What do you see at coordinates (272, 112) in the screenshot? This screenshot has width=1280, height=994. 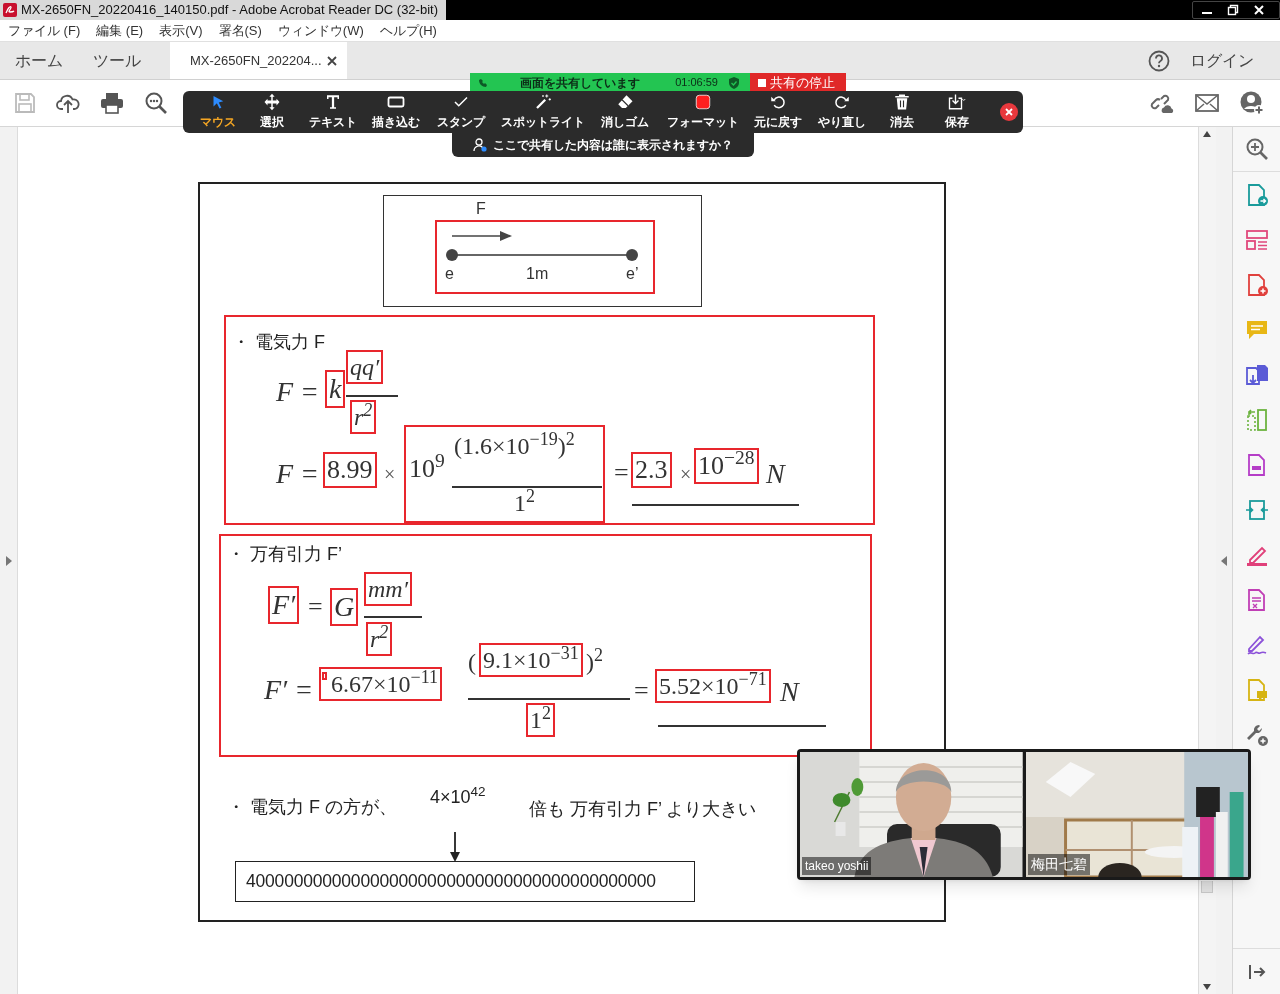 I see `annotation-tool: 選択` at bounding box center [272, 112].